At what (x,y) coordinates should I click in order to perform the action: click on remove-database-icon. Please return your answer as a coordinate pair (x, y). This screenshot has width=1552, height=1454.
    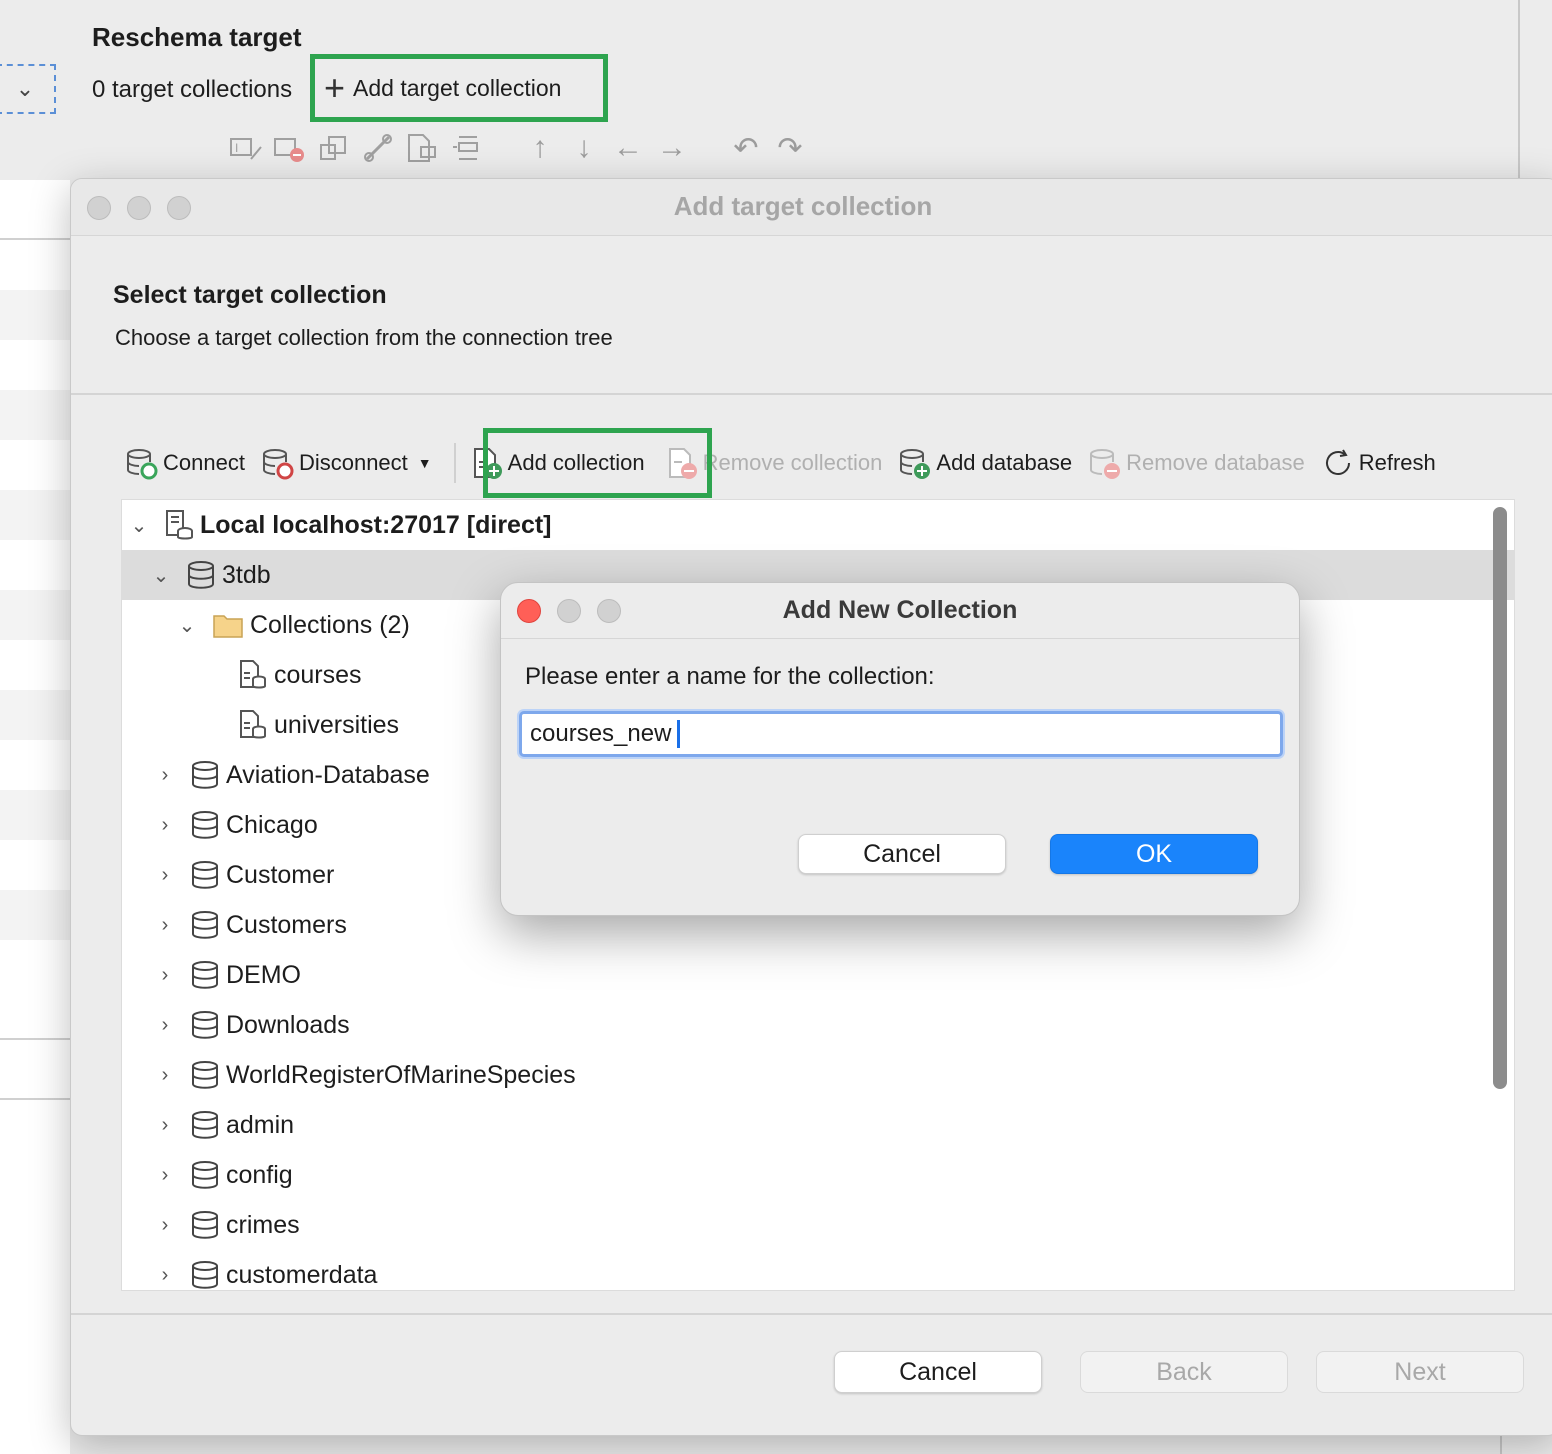
    Looking at the image, I should click on (1105, 464).